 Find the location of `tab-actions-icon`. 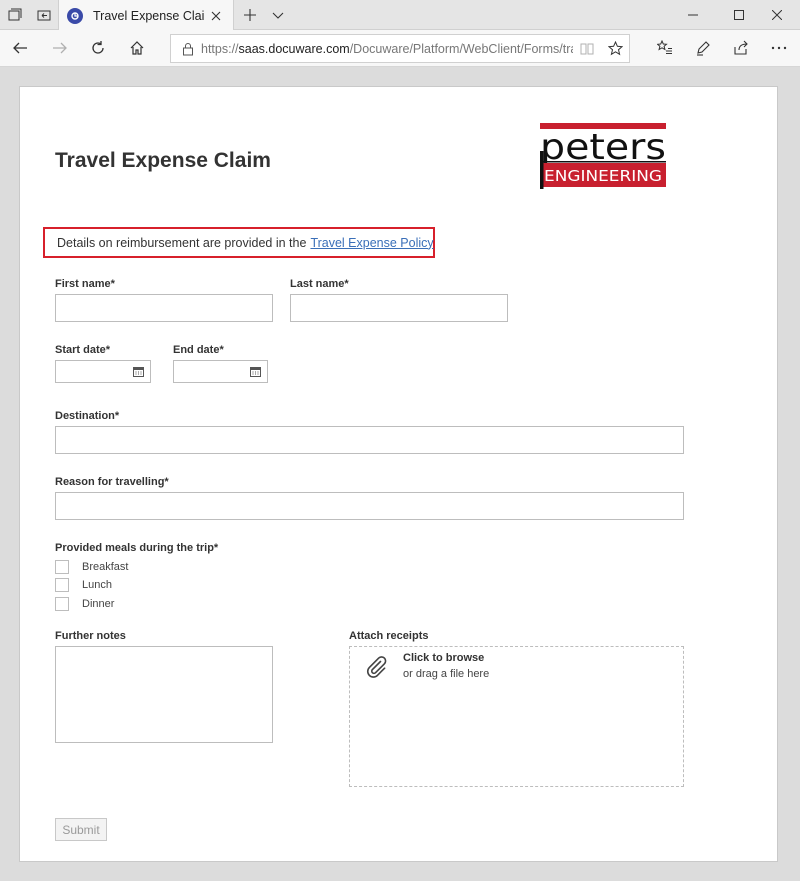

tab-actions-icon is located at coordinates (15, 14).